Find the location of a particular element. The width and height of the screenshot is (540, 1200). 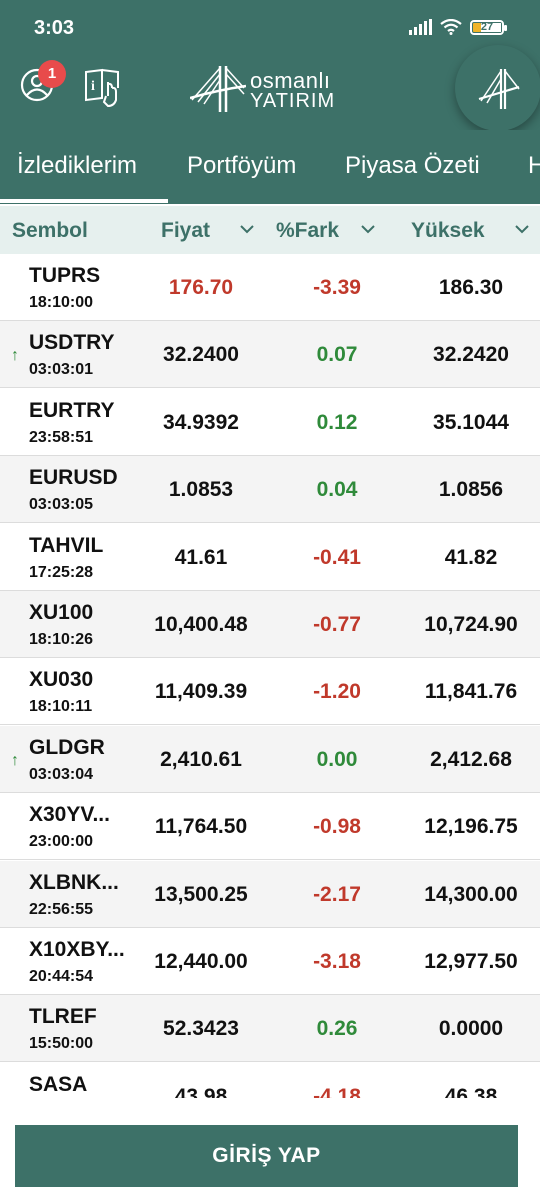

column-header-high: Yüksek is located at coordinates (448, 231).